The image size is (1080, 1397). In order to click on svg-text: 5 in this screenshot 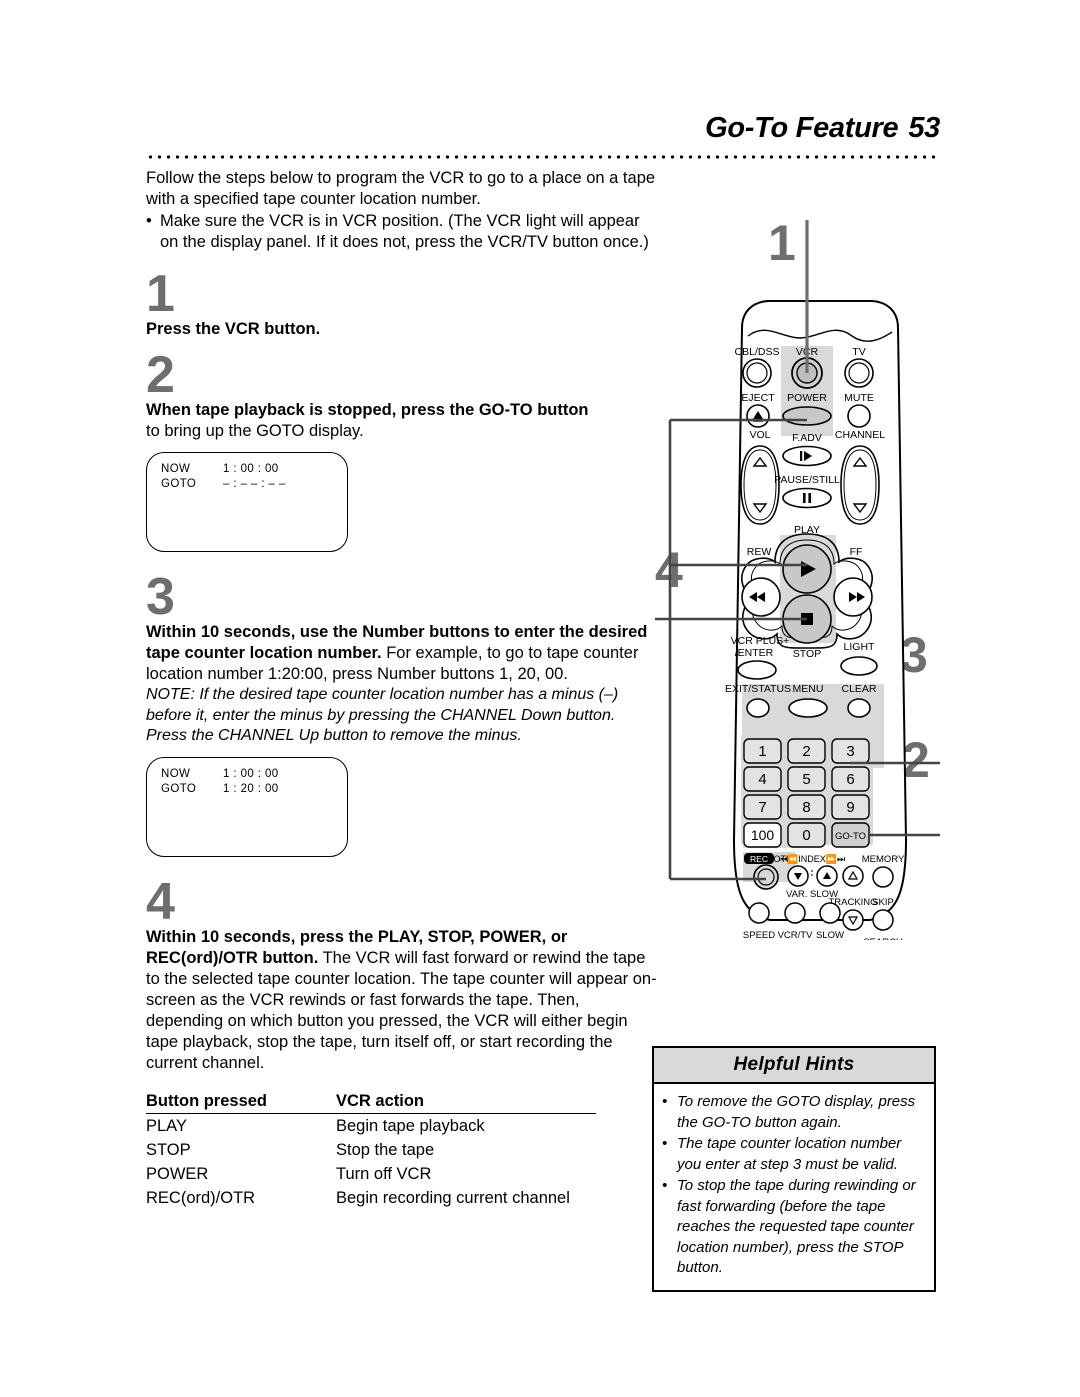, I will do `click(806, 779)`.